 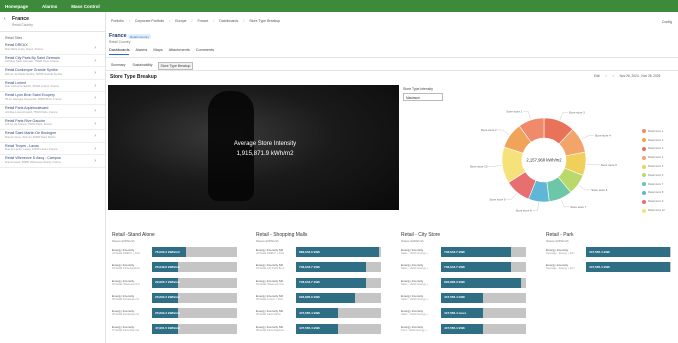 I want to click on date-range-picker: Nov 26, 2024 - Nov 26, 2025, so click(x=640, y=76).